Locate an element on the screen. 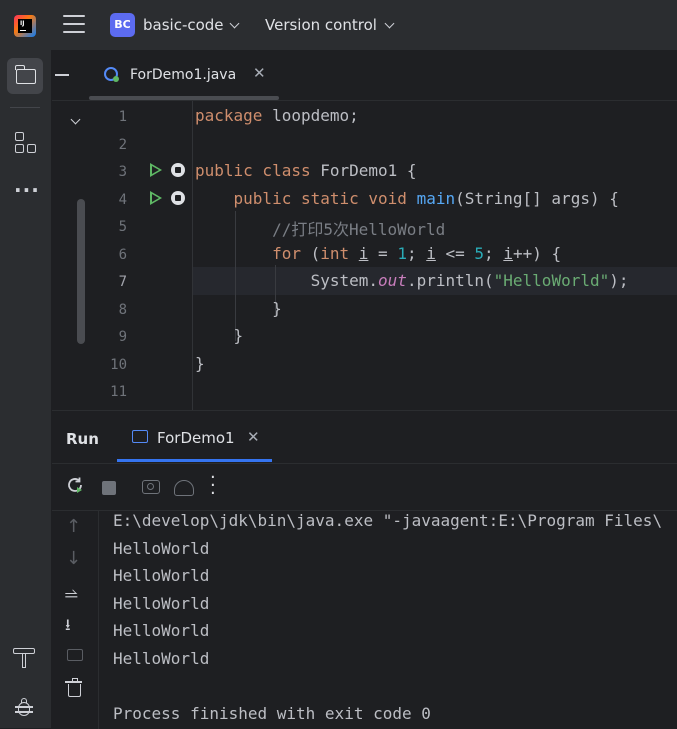 The image size is (677, 729). code-line: public class ForDemo1 { is located at coordinates (306, 170).